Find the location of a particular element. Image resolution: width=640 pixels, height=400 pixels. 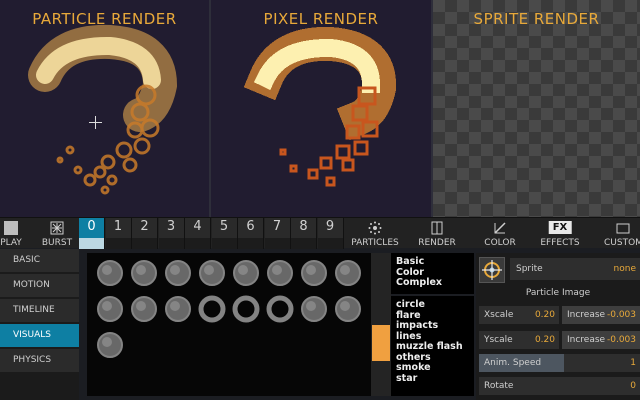

sprite-field: Sprite none is located at coordinates (575, 269).